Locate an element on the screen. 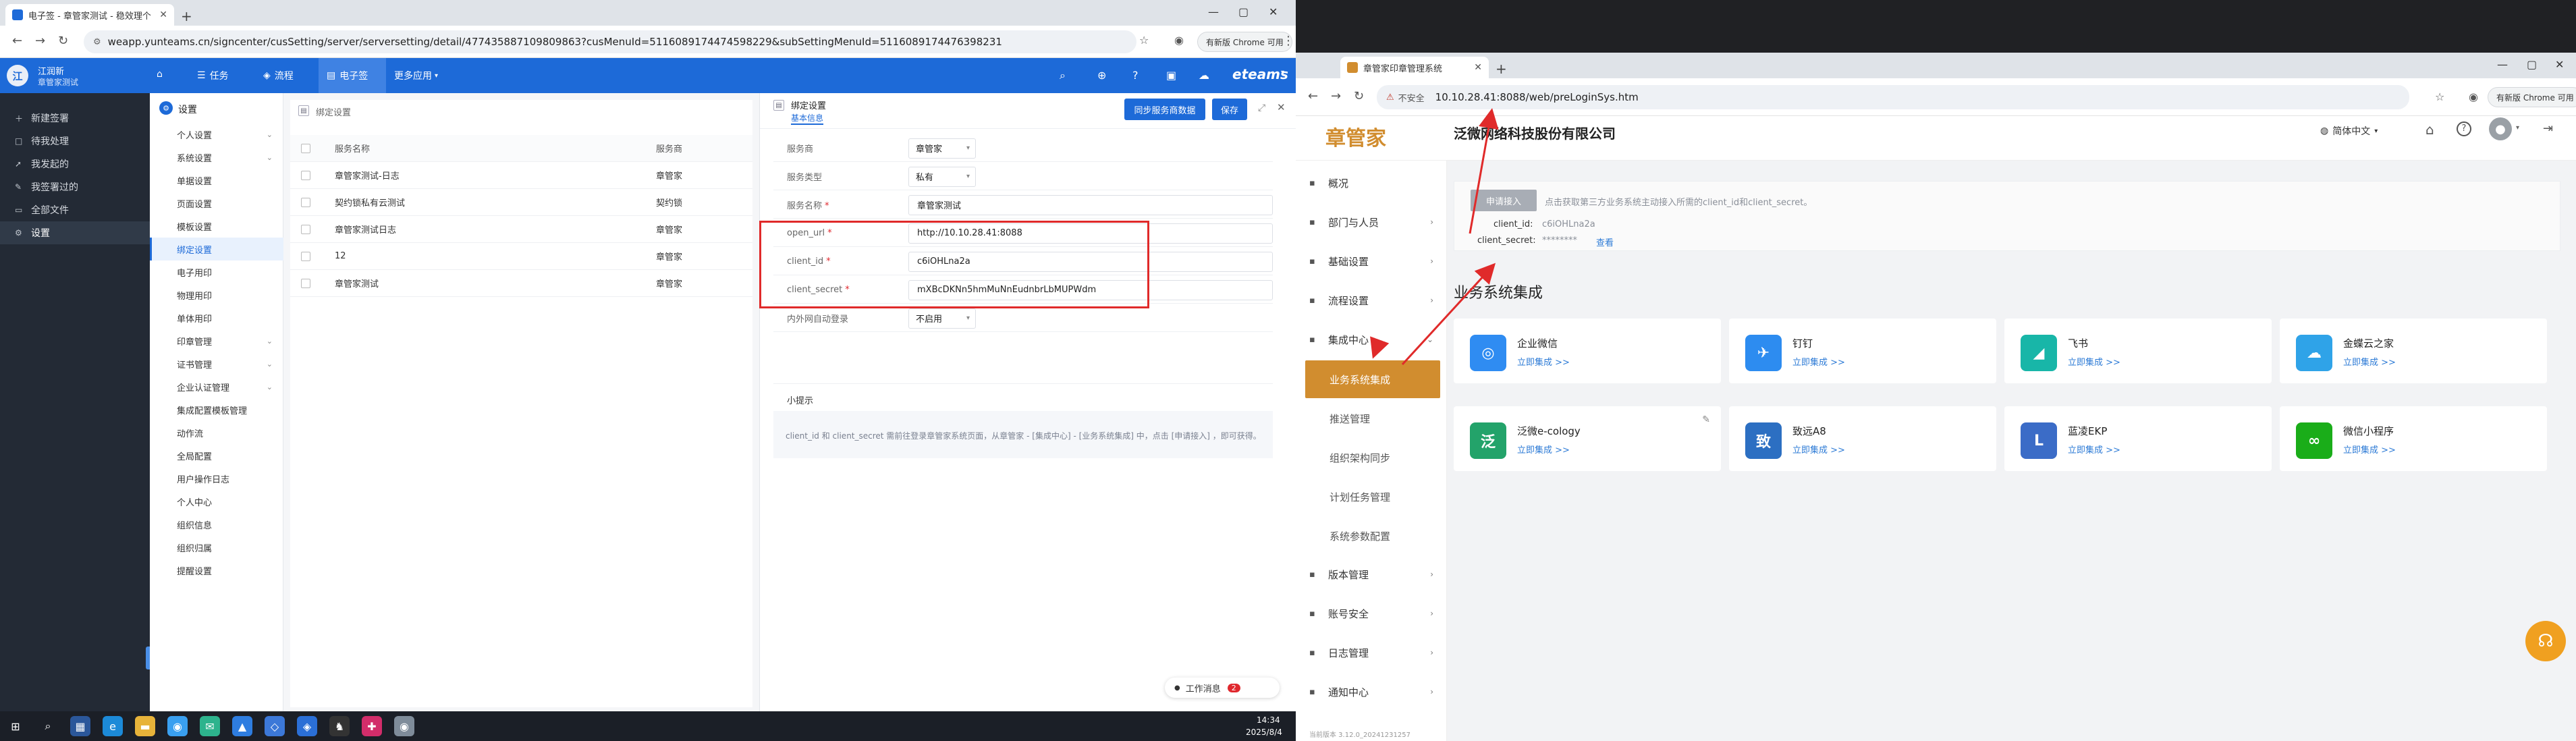 The image size is (2576, 741). tab-basic-info: 基本信息 is located at coordinates (807, 118).